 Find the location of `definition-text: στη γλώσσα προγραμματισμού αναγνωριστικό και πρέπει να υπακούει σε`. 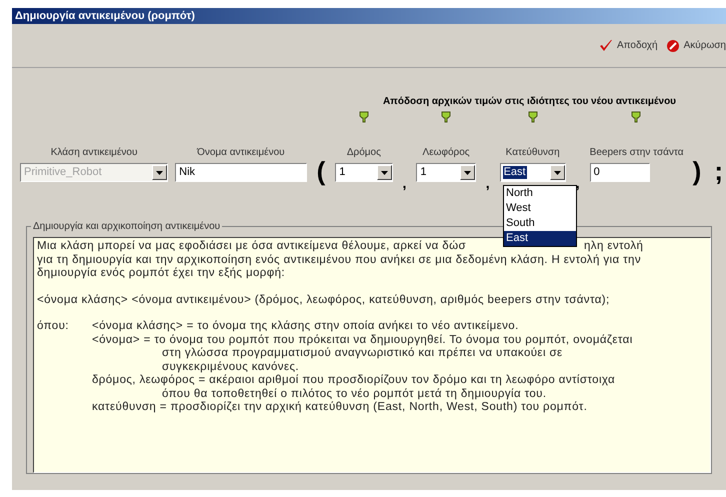

definition-text: στη γλώσσα προγραμματισμού αναγνωριστικό και πρέπει να υπακούει σε is located at coordinates (362, 353).